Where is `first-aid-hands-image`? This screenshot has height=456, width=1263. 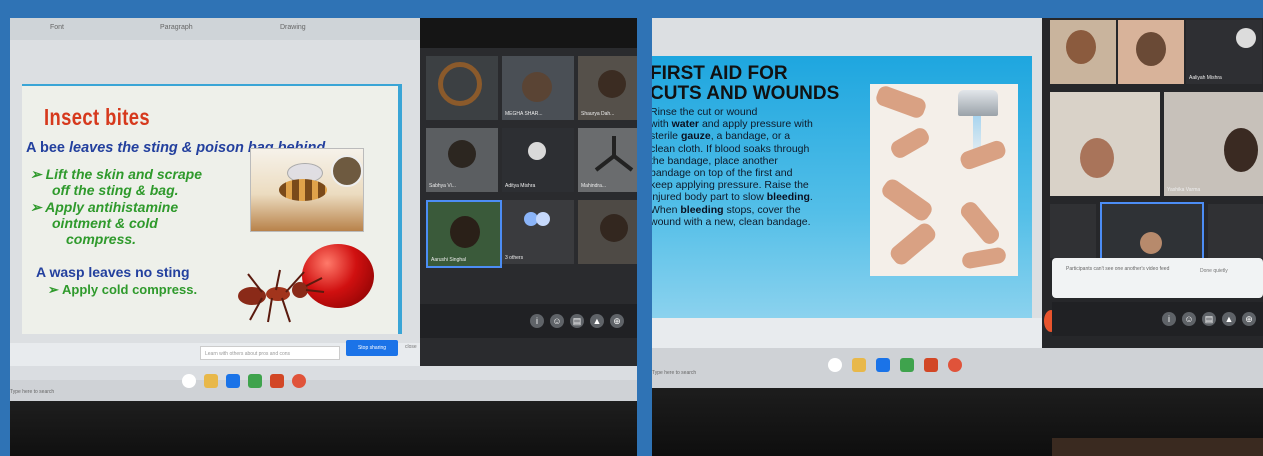 first-aid-hands-image is located at coordinates (944, 180).